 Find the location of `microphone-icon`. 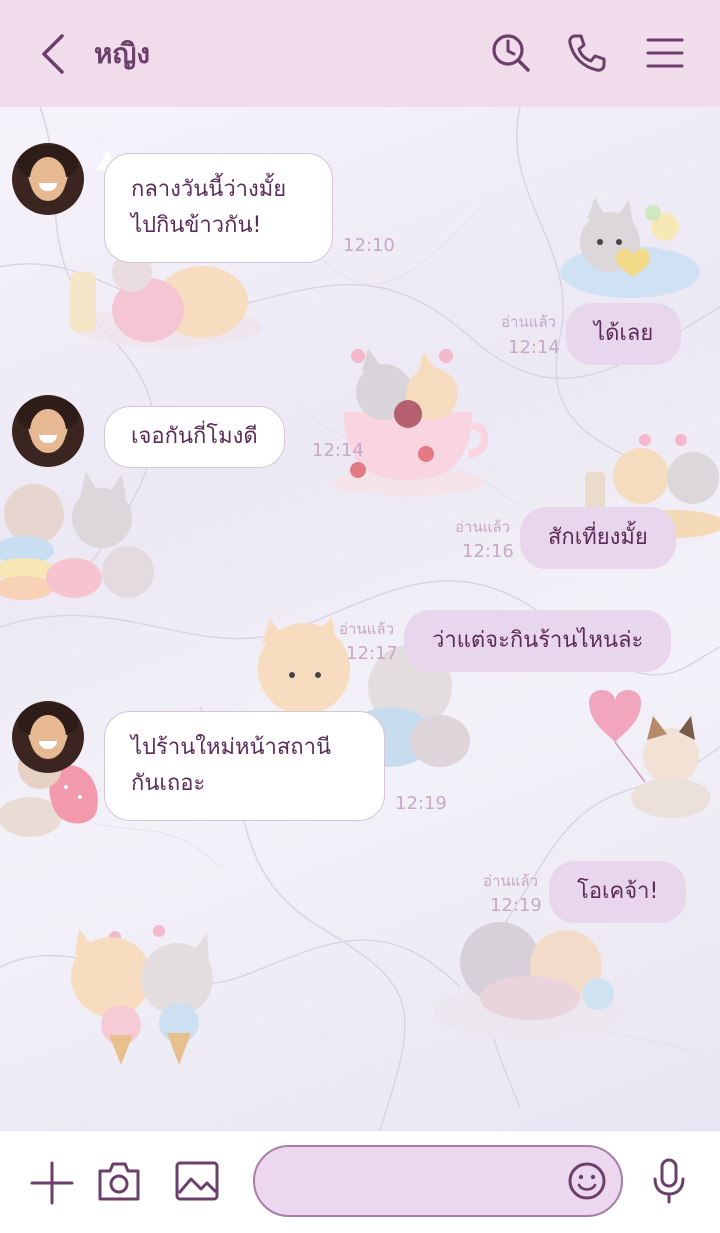

microphone-icon is located at coordinates (669, 1181).